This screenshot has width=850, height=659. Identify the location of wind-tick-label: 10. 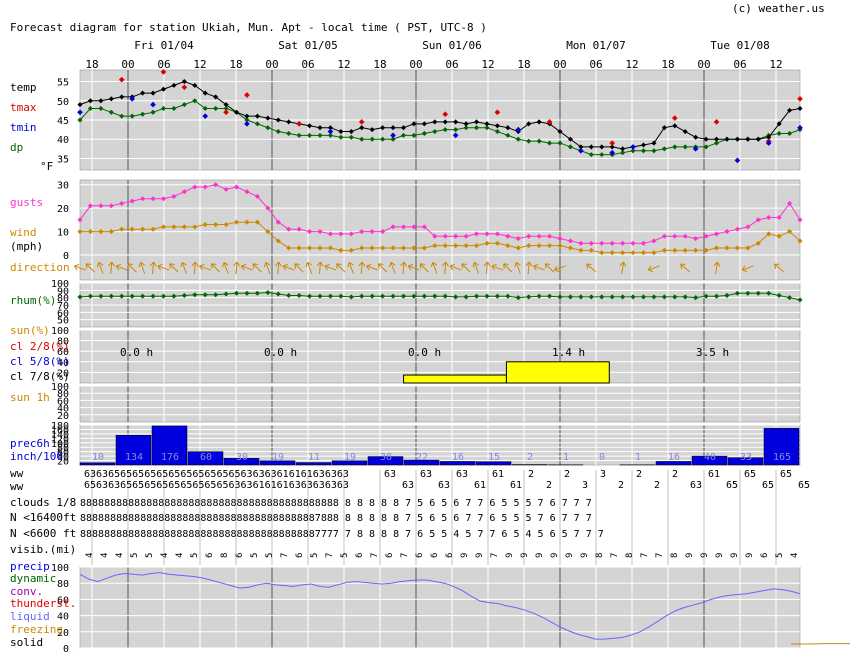
(63, 233).